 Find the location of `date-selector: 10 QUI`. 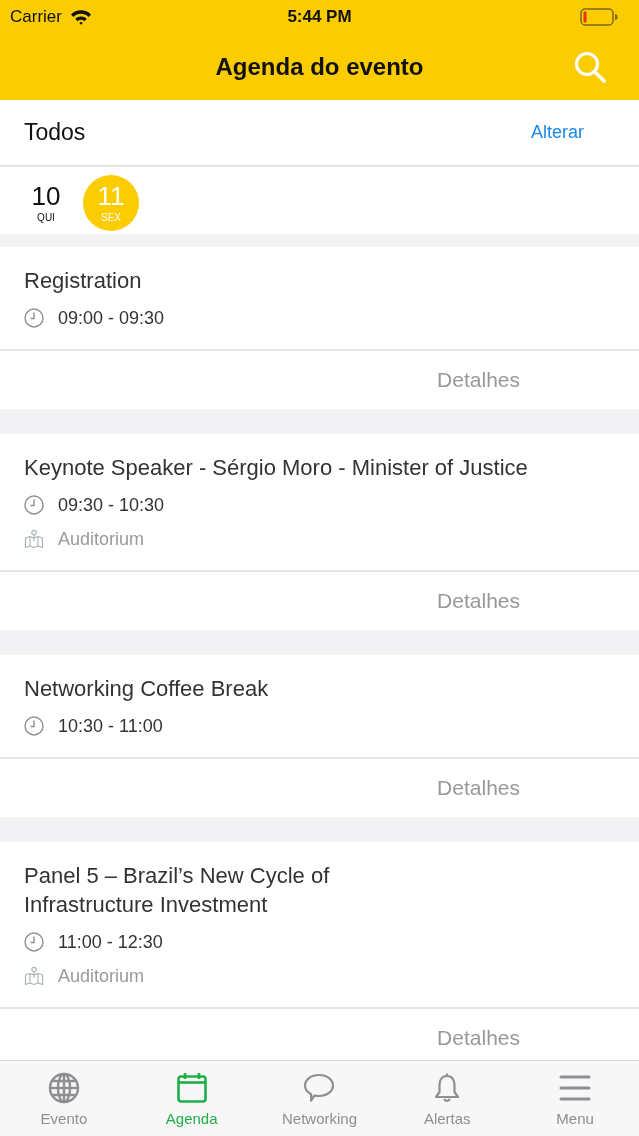

date-selector: 10 QUI is located at coordinates (46, 202).